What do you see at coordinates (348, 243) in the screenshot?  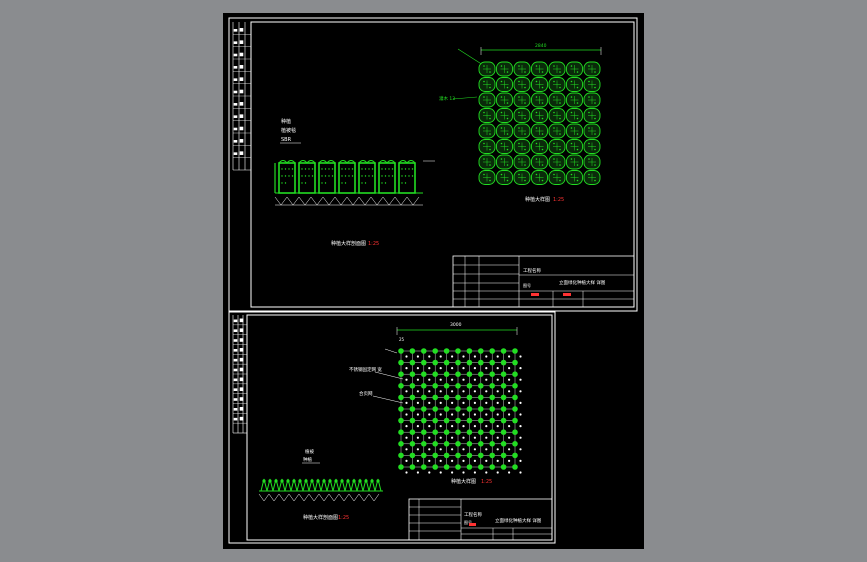 I see `top-elevation-title: 种植大样剖面图` at bounding box center [348, 243].